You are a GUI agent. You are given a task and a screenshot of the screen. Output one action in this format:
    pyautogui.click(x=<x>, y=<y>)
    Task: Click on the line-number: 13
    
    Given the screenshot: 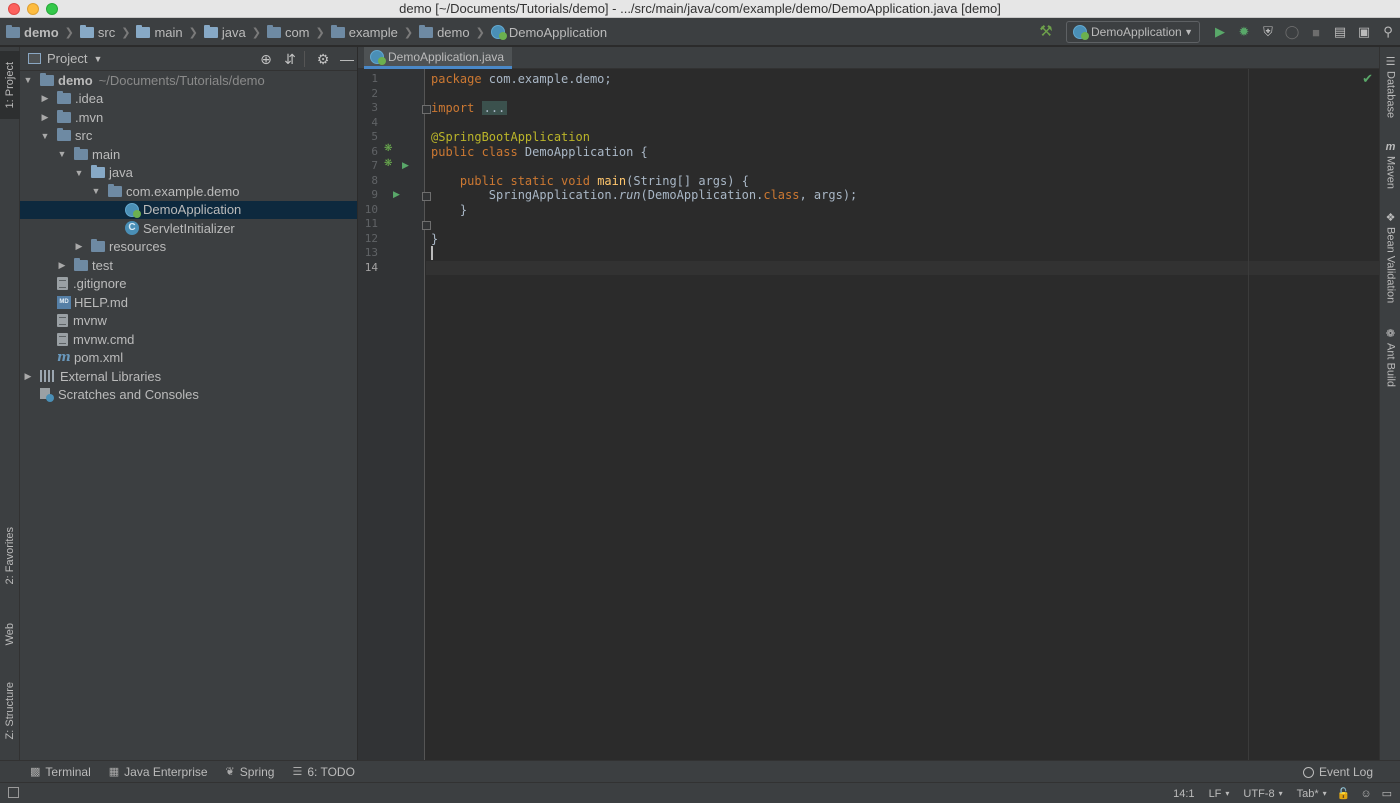 What is the action you would take?
    pyautogui.click(x=371, y=252)
    